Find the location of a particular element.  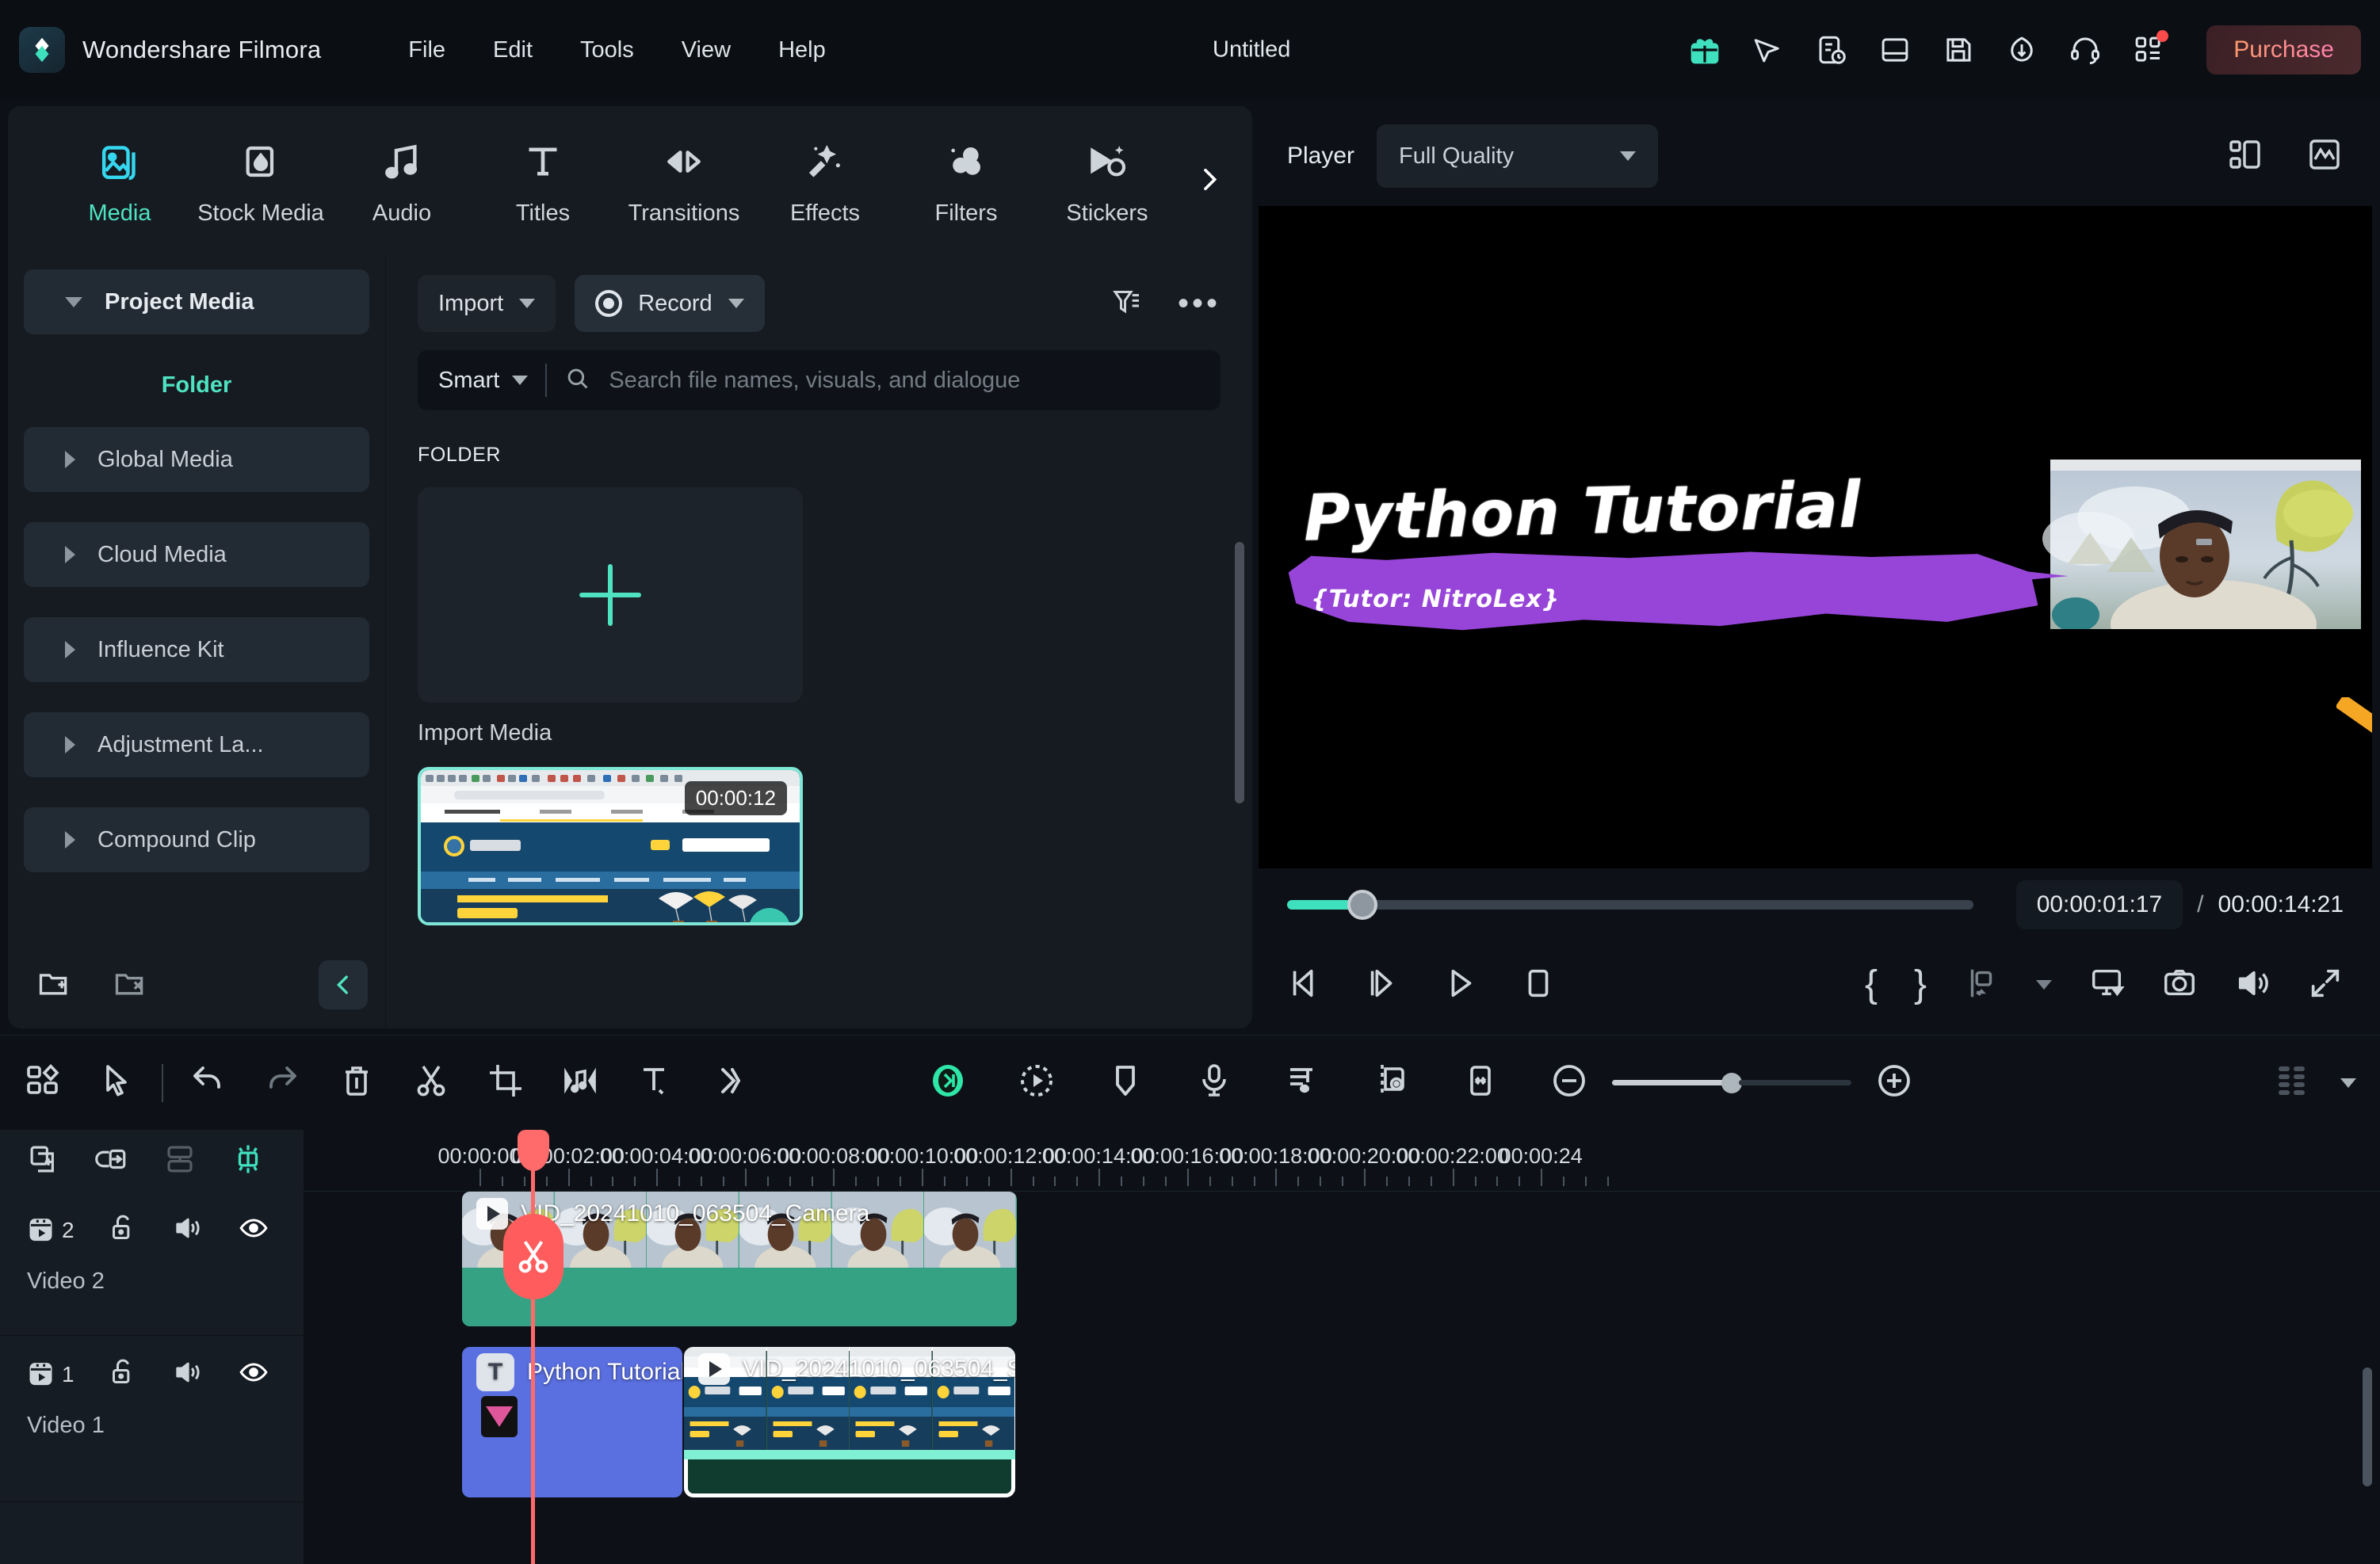

marker-icon is located at coordinates (1981, 985).